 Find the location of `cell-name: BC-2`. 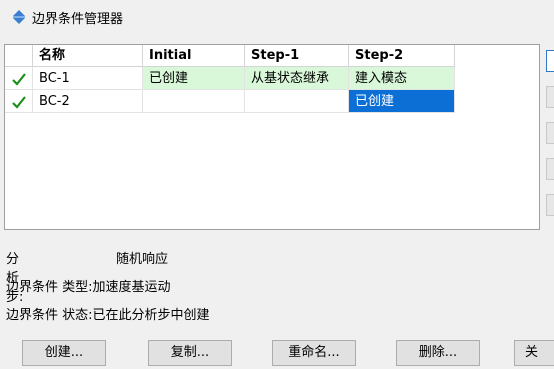

cell-name: BC-2 is located at coordinates (88, 101).